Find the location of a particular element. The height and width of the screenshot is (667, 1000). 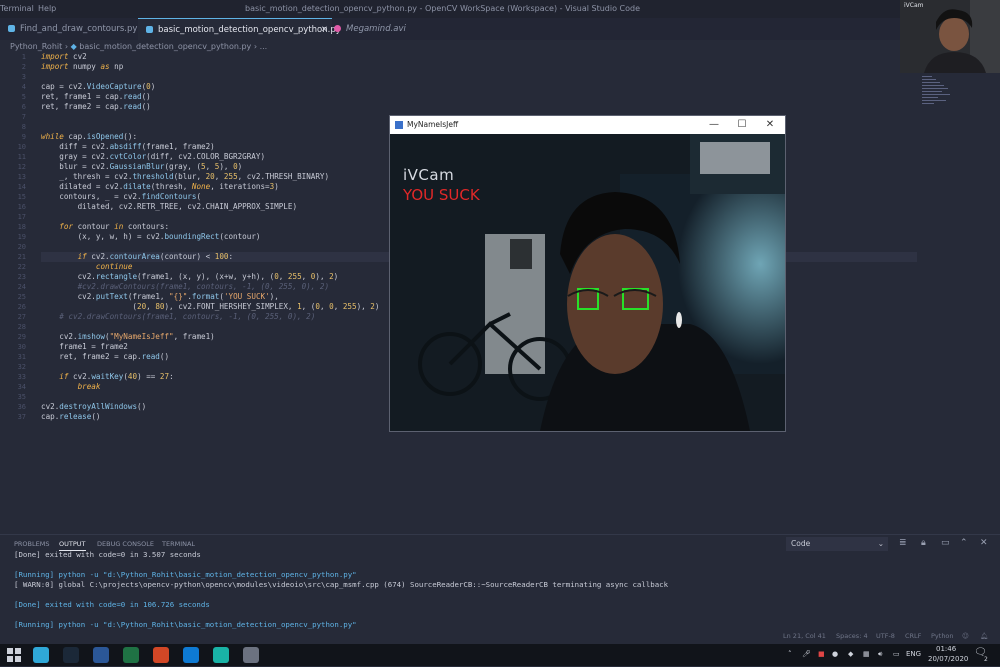

input-language: ENG is located at coordinates (913, 654).